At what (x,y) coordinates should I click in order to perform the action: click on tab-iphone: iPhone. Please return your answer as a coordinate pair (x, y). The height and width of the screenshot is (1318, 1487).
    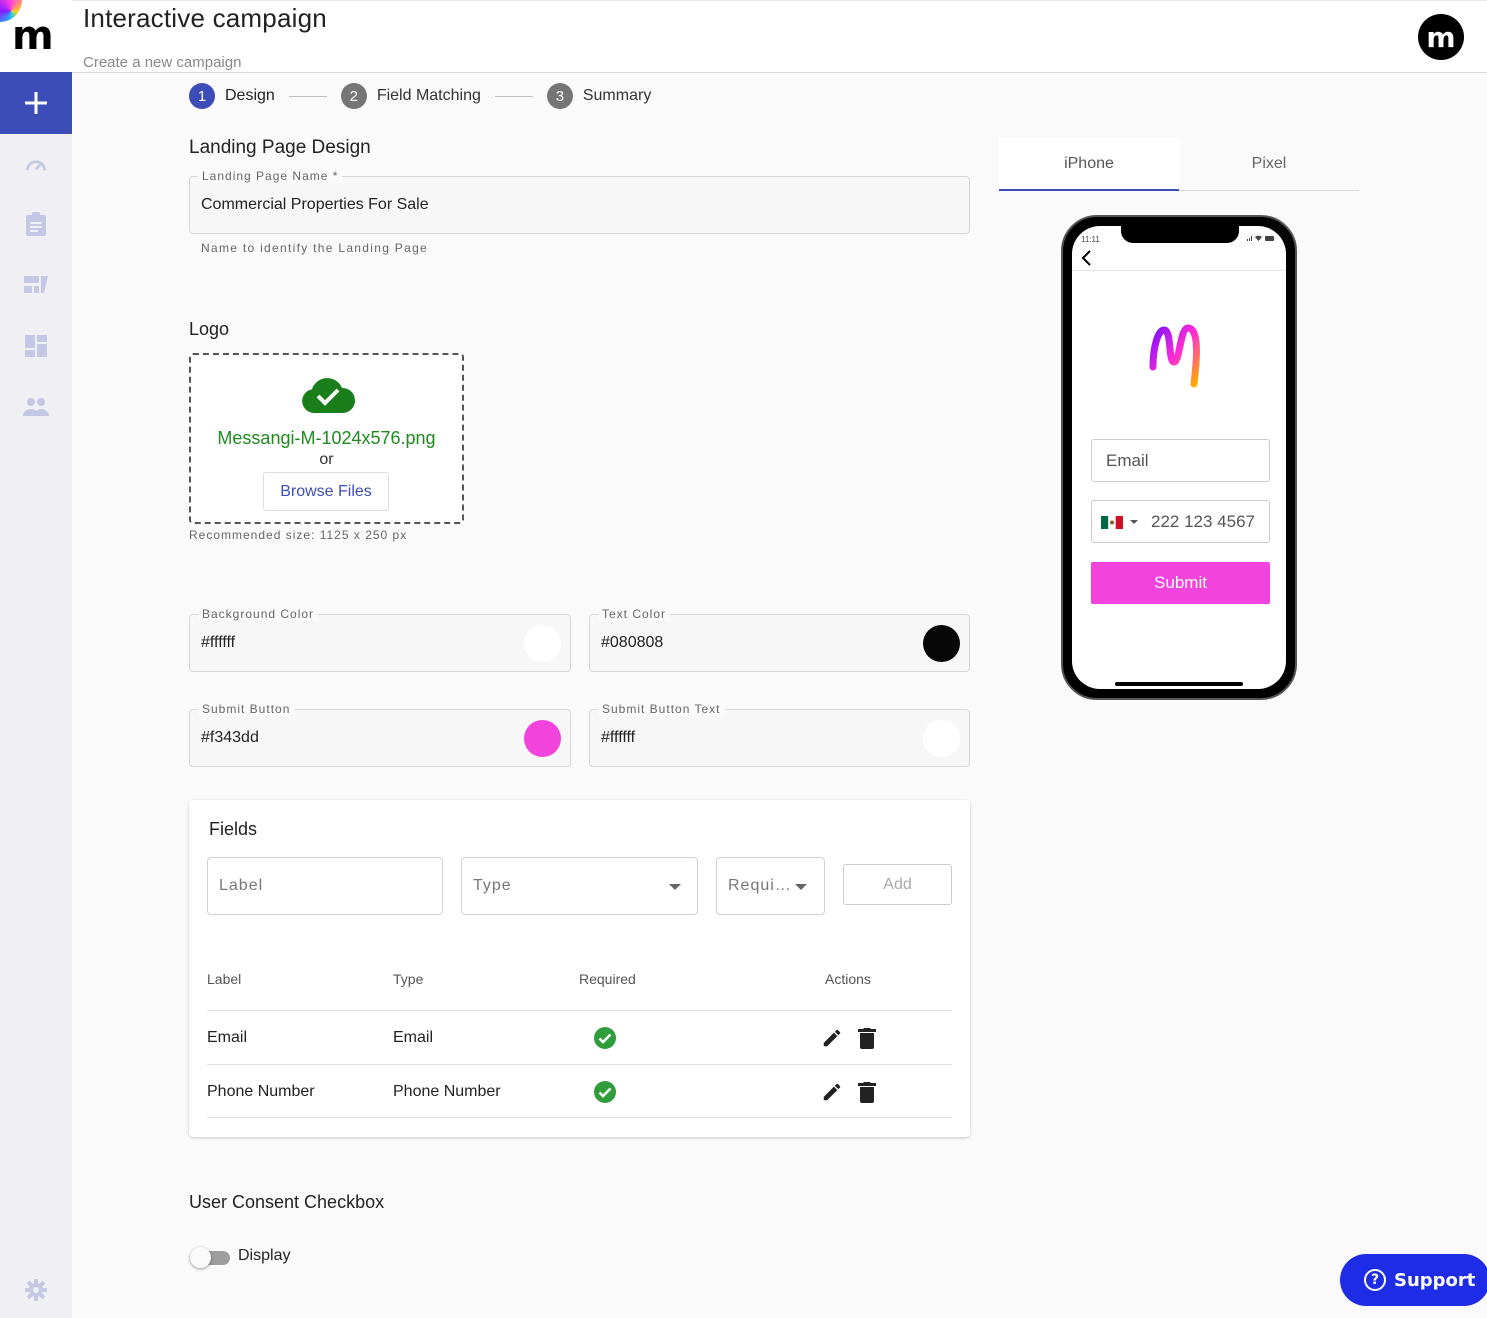
    Looking at the image, I should click on (1089, 164).